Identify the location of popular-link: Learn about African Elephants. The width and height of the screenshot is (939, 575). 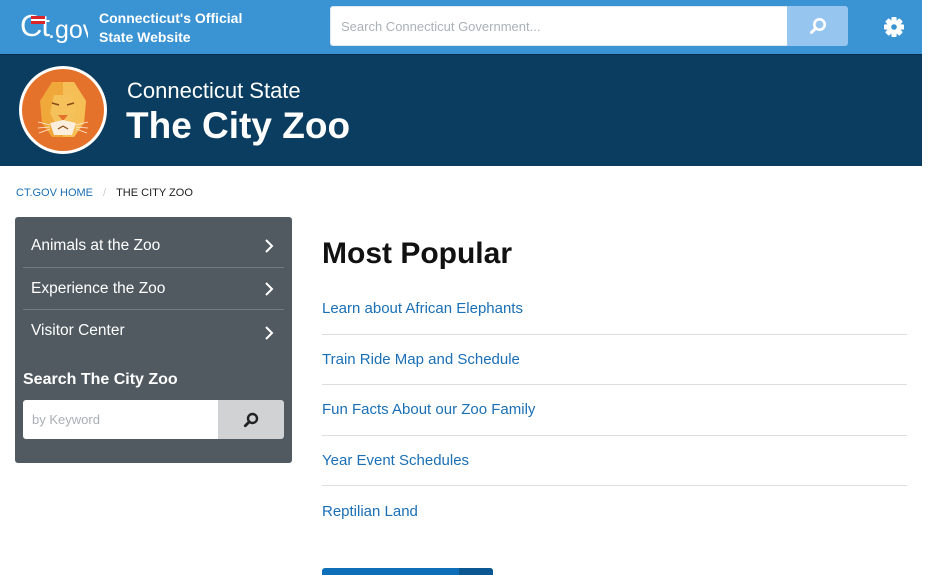
(422, 308).